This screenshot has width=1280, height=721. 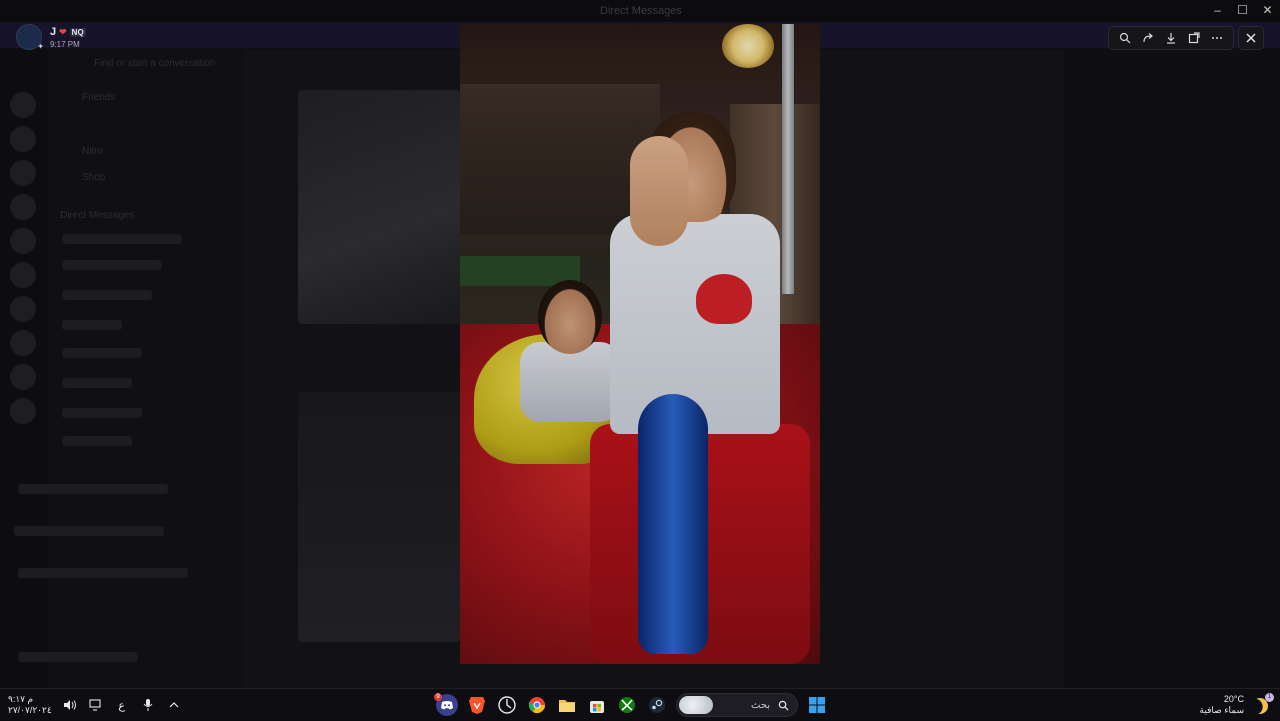 I want to click on xbox-icon, so click(x=627, y=705).